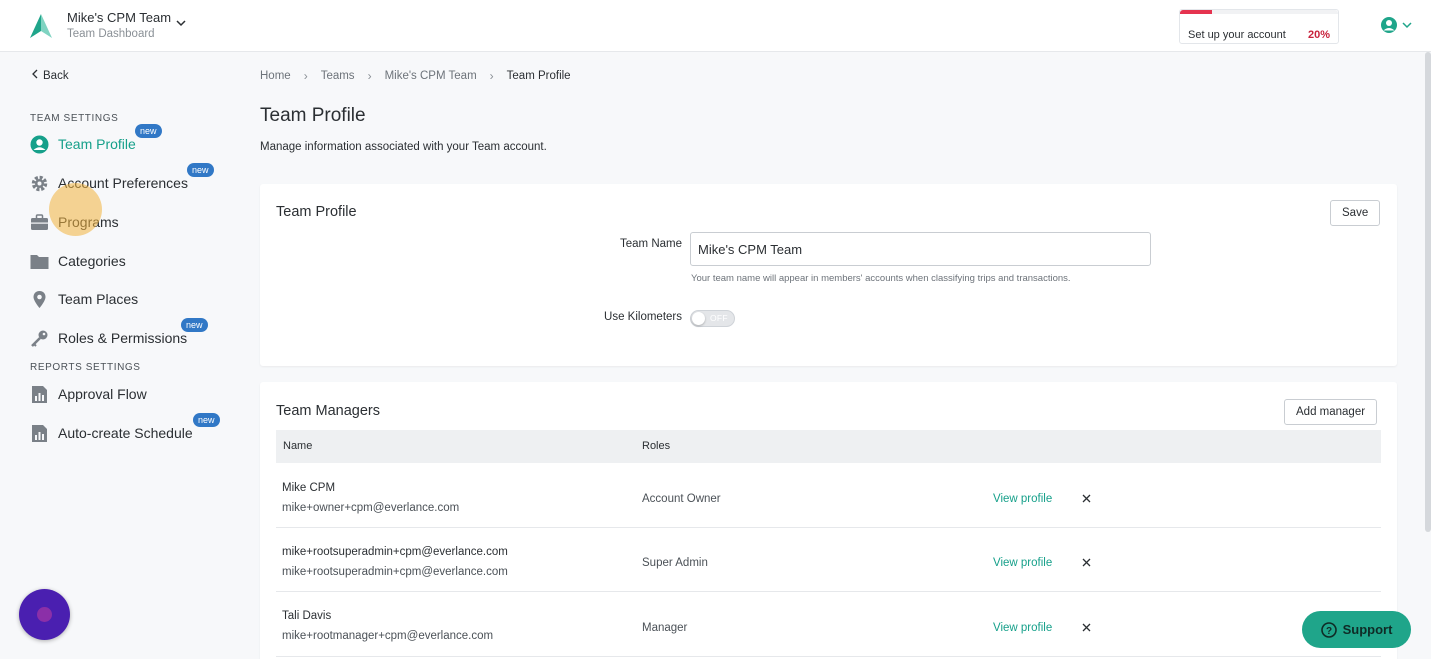  I want to click on user-menu-button, so click(1397, 25).